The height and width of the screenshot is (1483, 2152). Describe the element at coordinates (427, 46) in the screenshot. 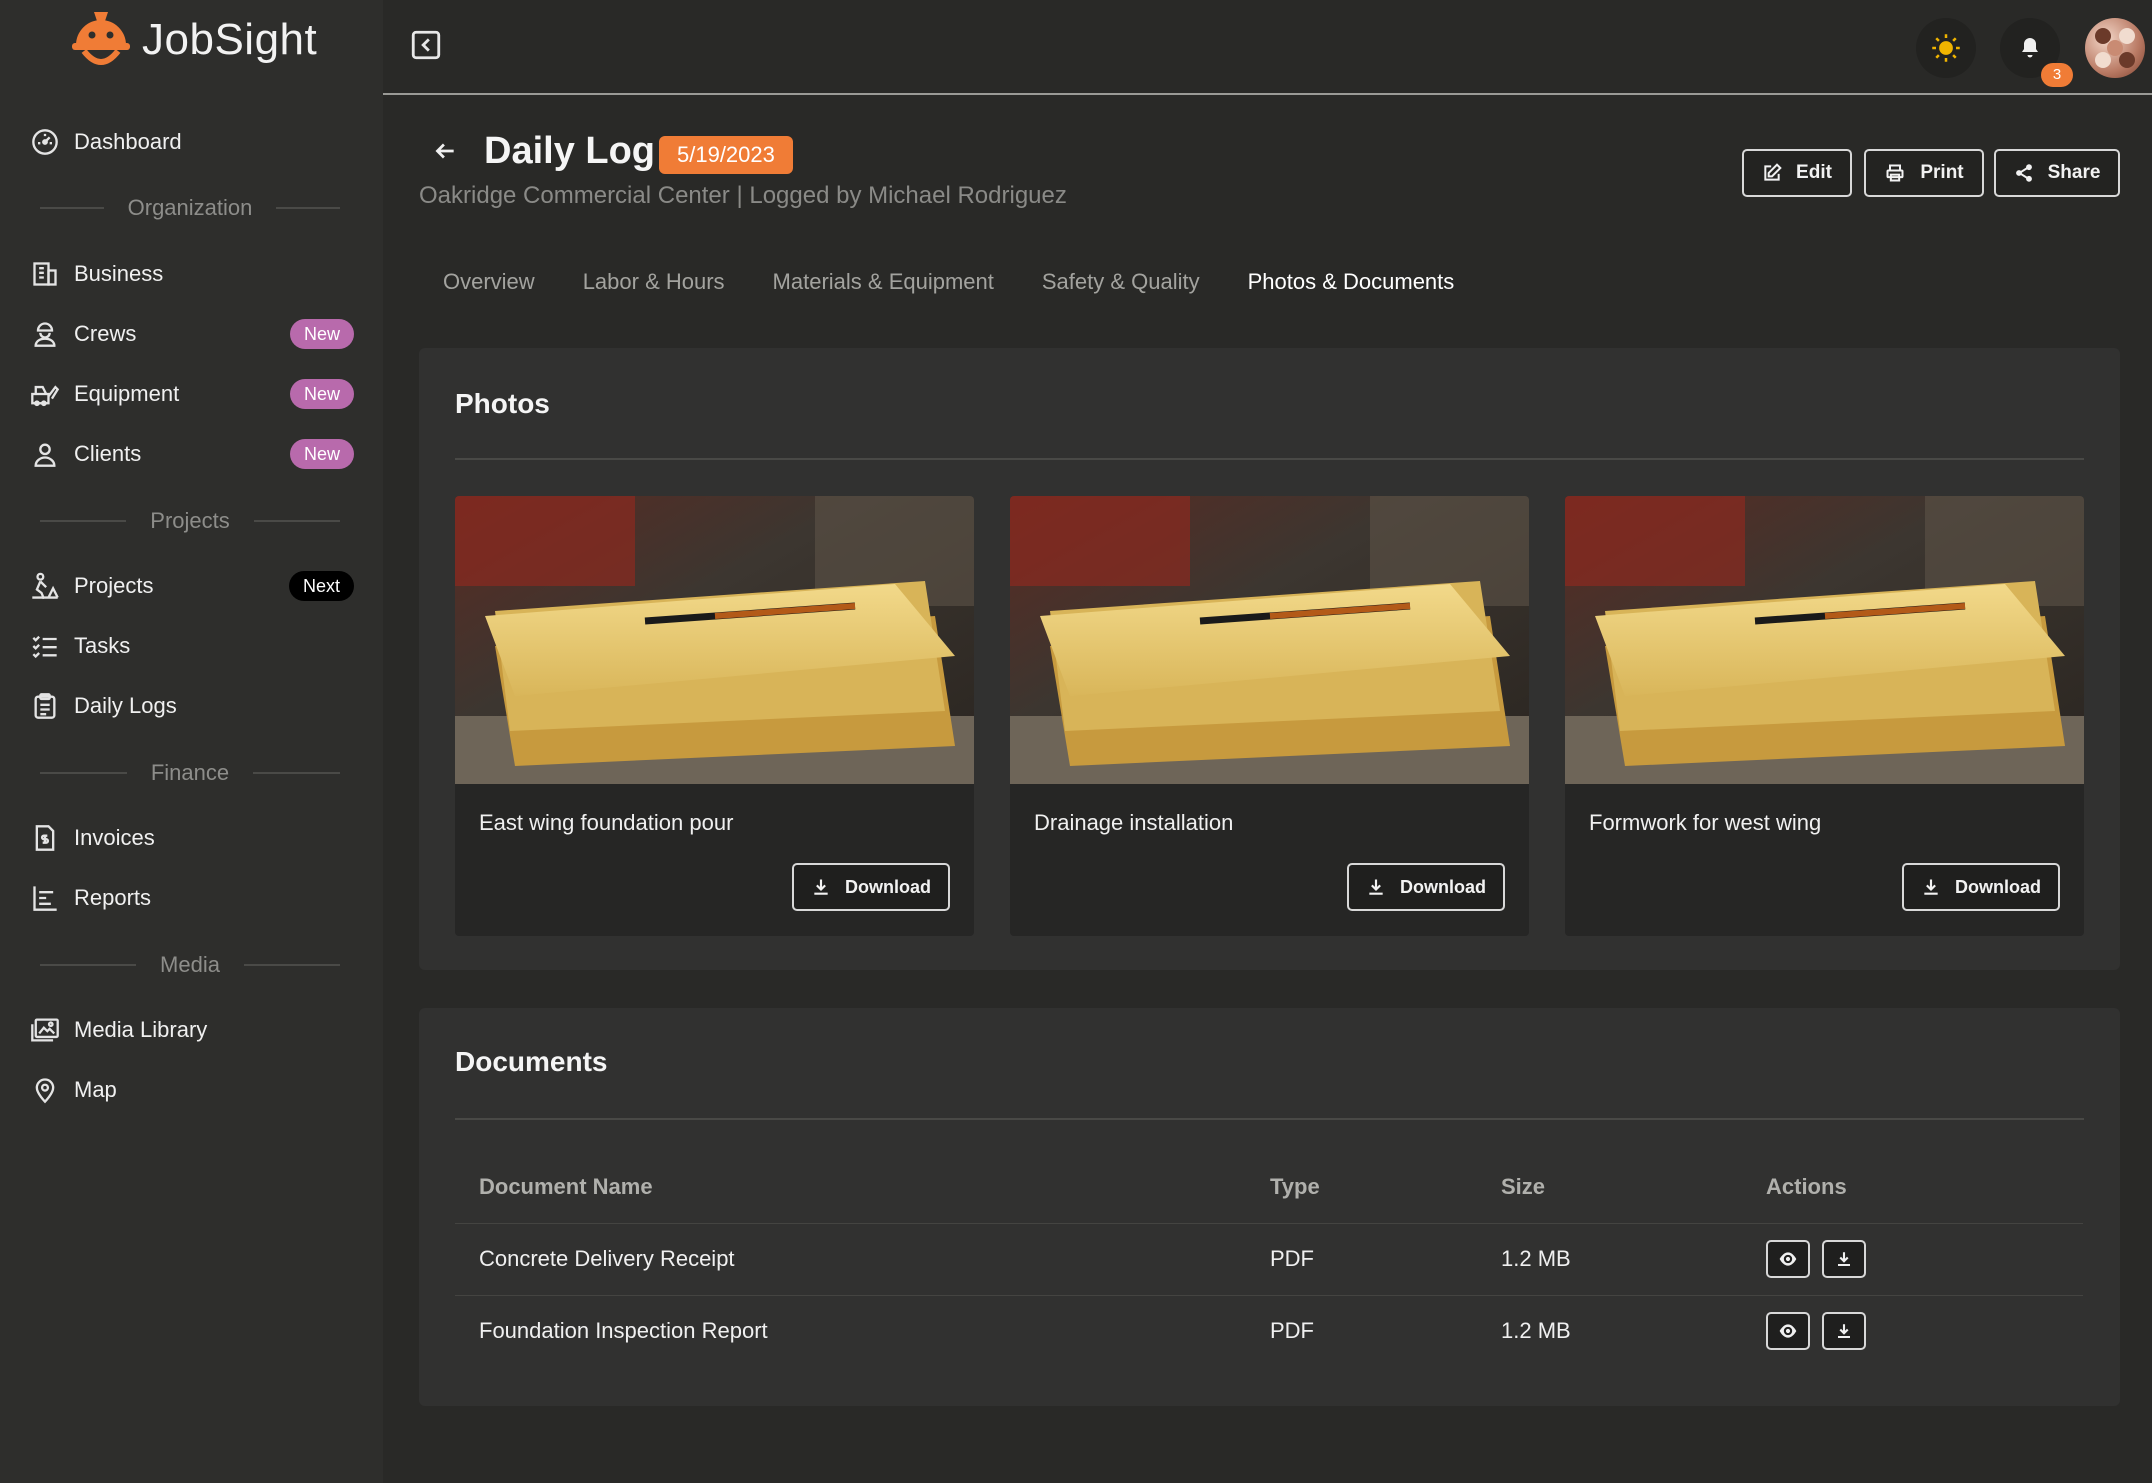

I see `collapse-sidebar-icon` at that location.